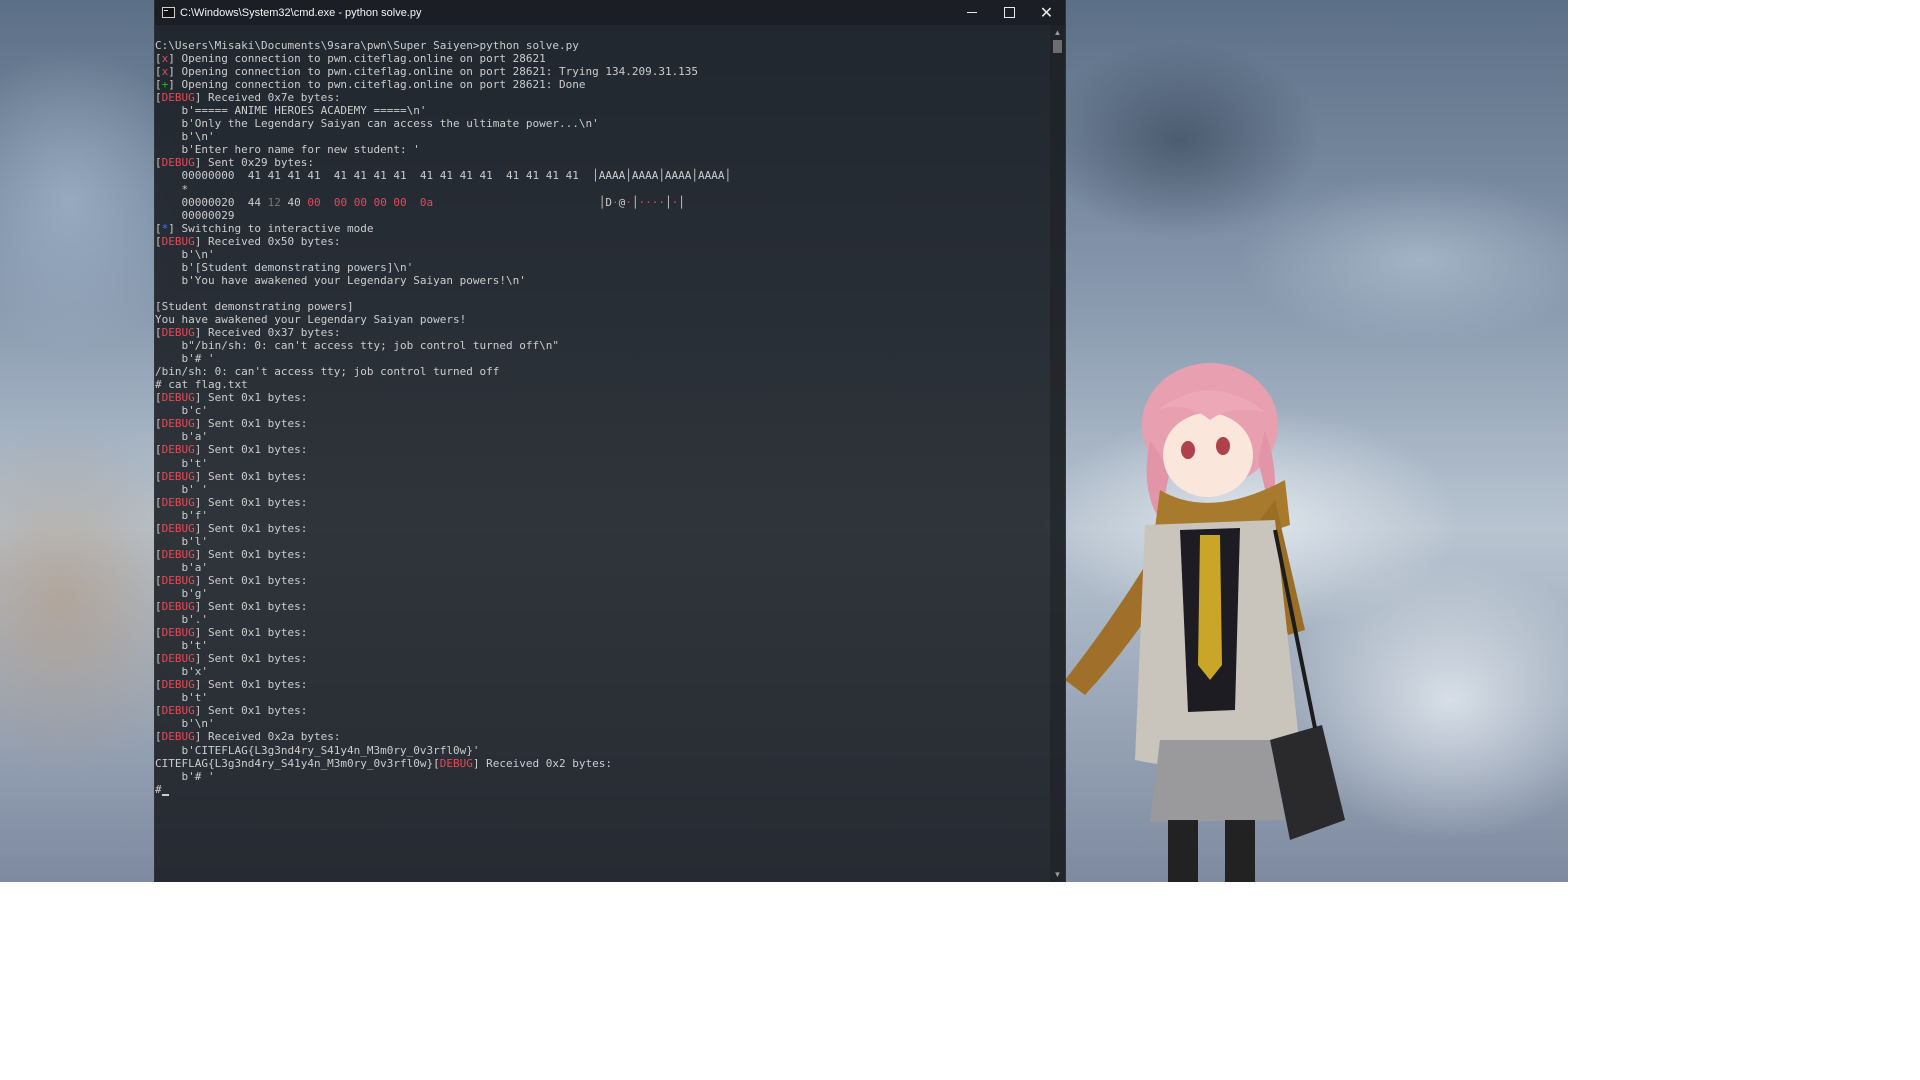 The image size is (1920, 1080). Describe the element at coordinates (274, 202) in the screenshot. I see `console-text-segment: 12` at that location.